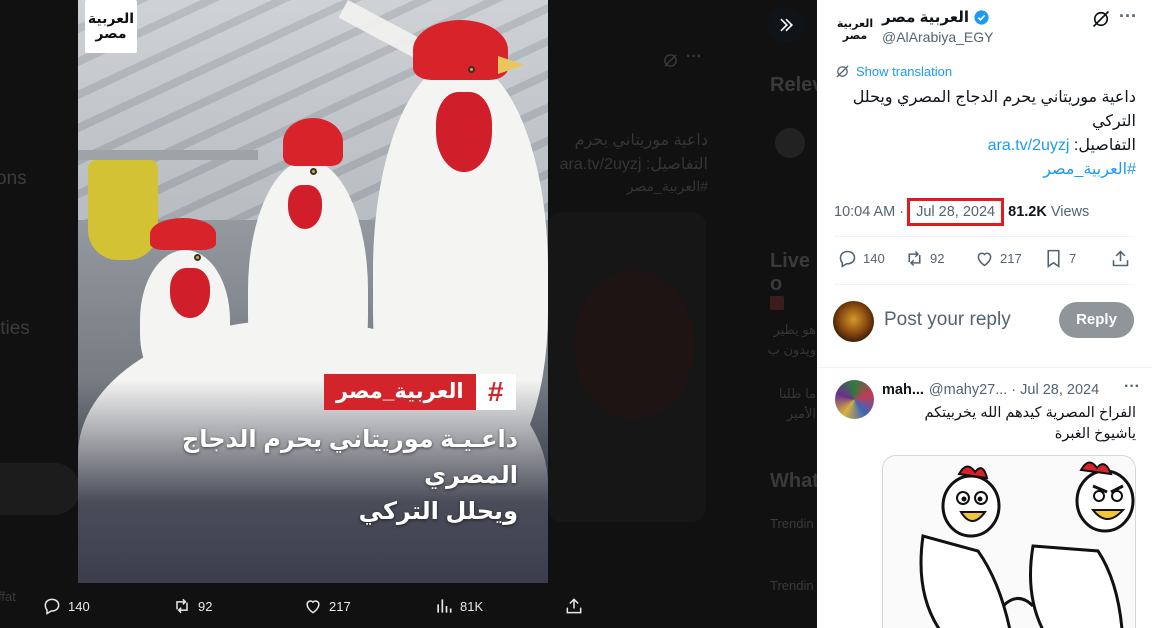 The image size is (1152, 628). Describe the element at coordinates (1053, 258) in the screenshot. I see `bookmark-icon` at that location.